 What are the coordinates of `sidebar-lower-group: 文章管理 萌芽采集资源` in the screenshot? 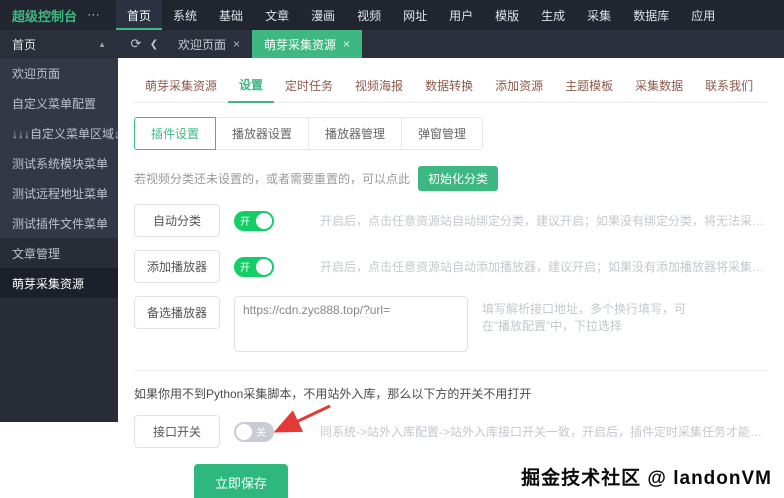 It's located at (59, 330).